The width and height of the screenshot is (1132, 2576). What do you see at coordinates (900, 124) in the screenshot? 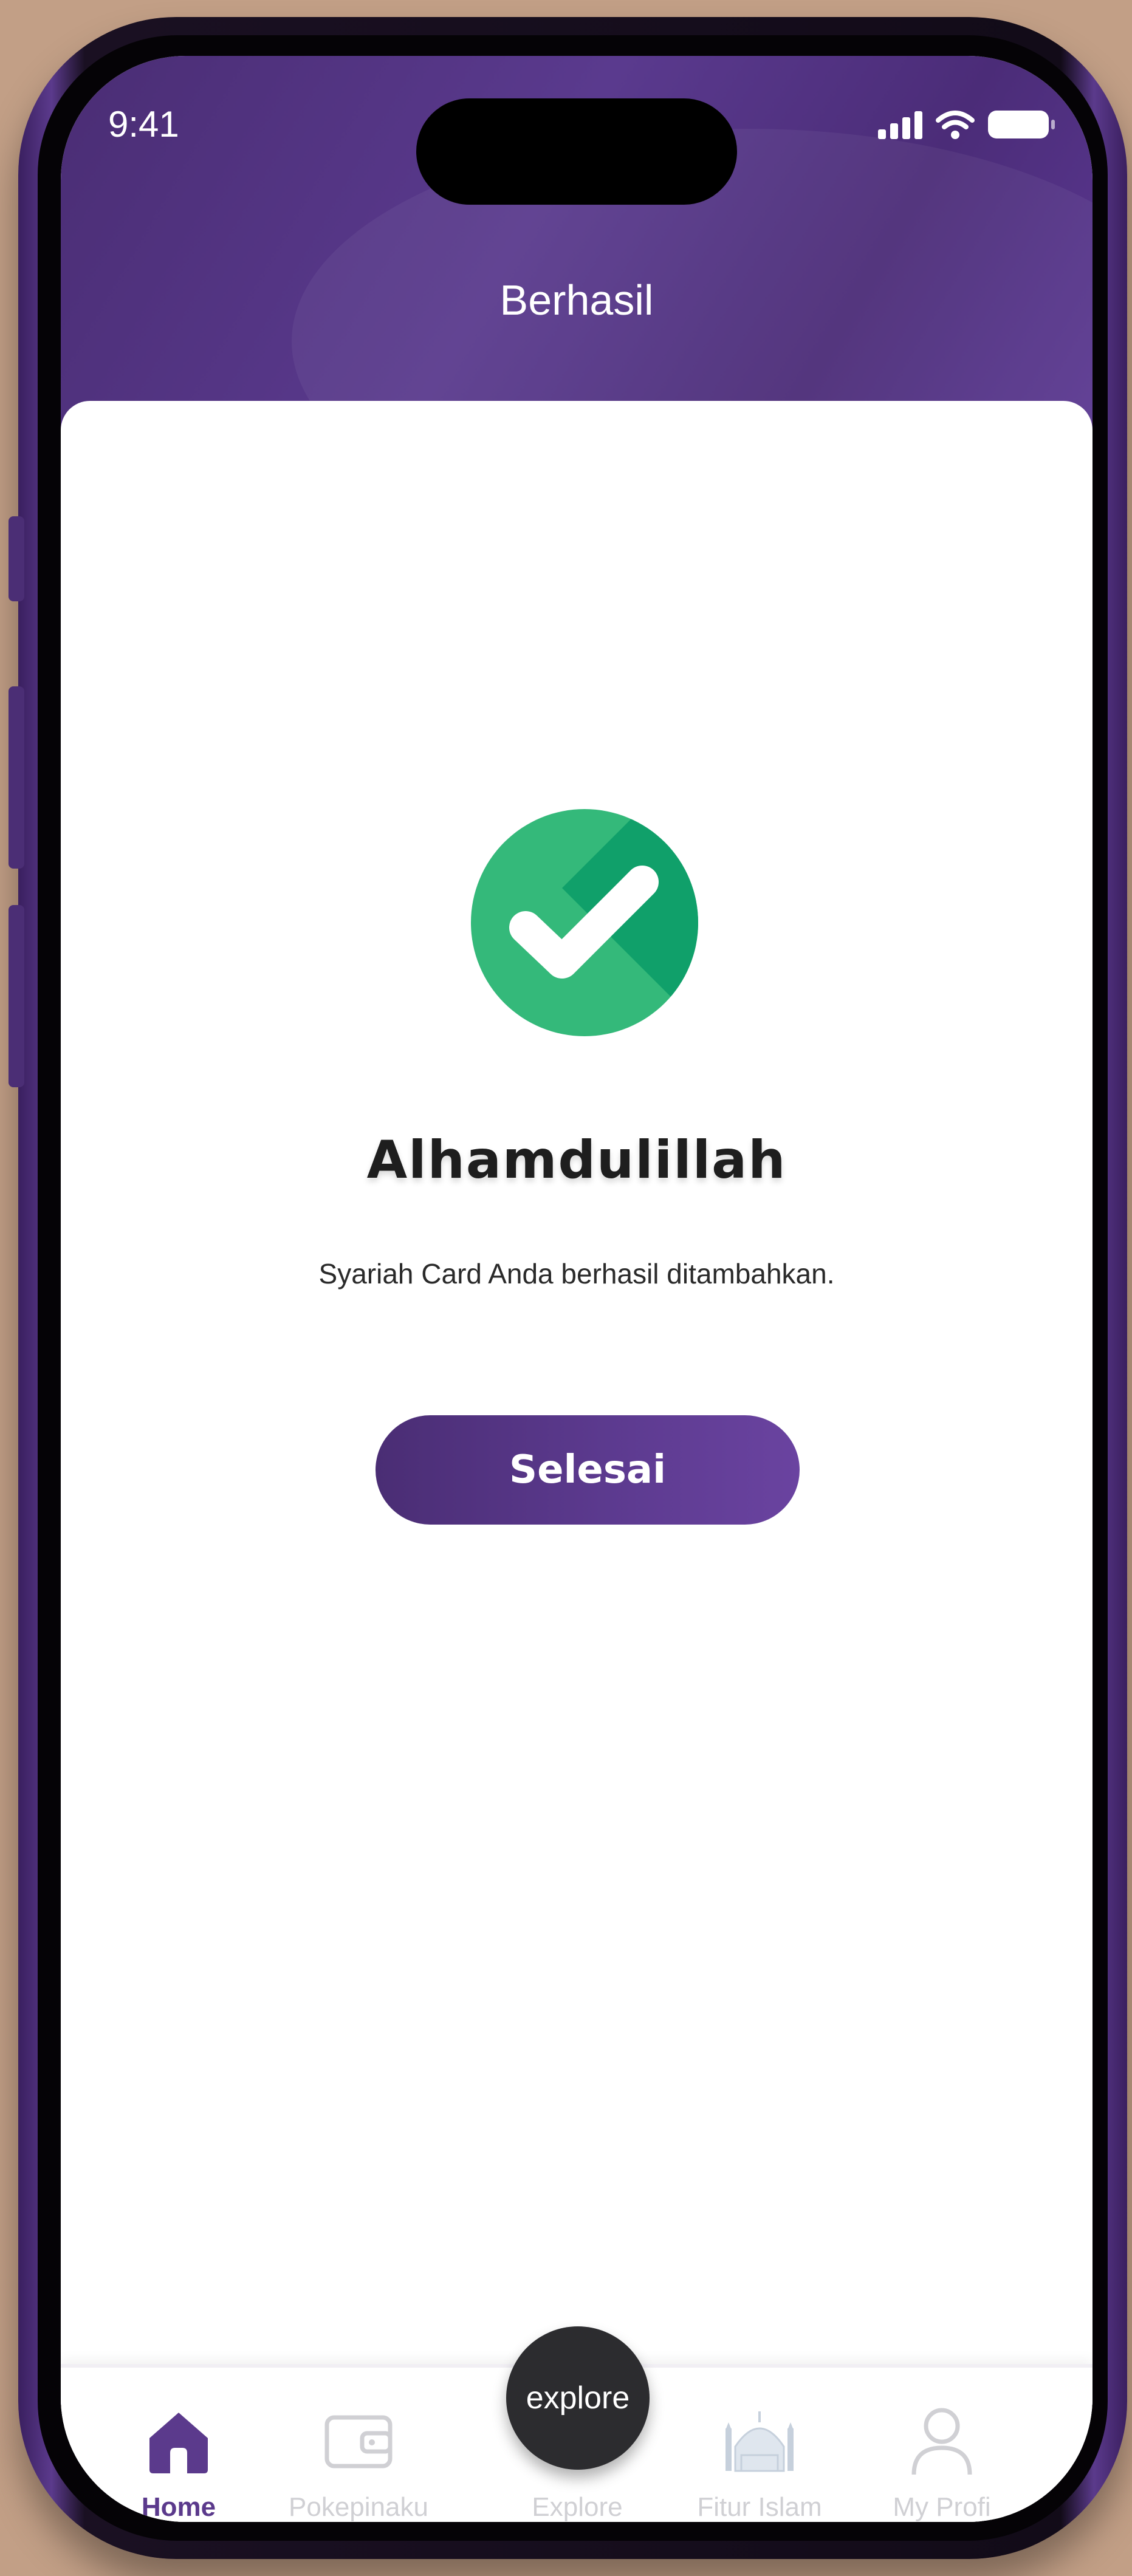
I see `cellular-signal-icon` at bounding box center [900, 124].